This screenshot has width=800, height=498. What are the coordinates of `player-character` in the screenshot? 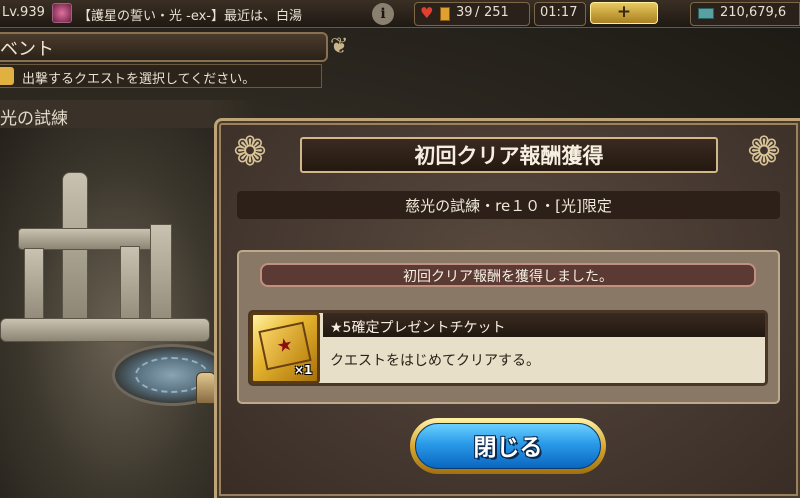 It's located at (206, 388).